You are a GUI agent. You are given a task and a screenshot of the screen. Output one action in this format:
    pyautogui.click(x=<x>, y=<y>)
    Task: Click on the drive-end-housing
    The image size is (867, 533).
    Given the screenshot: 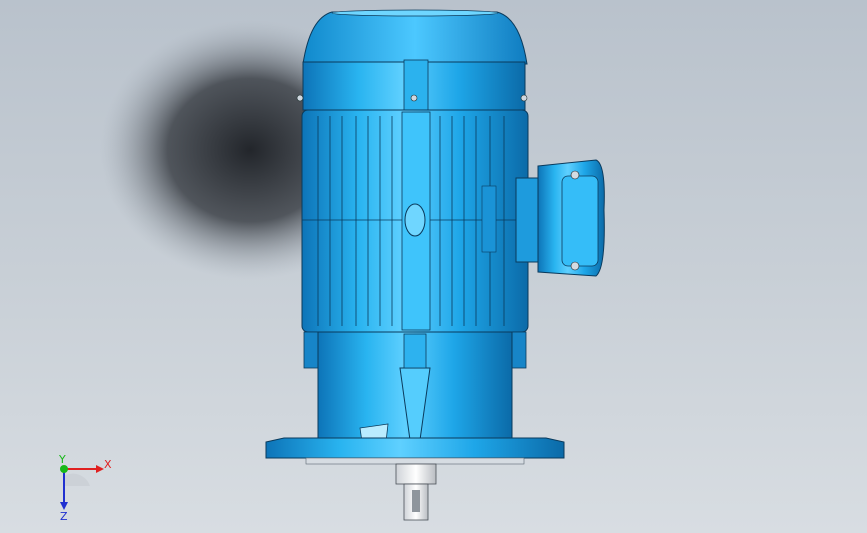 What is the action you would take?
    pyautogui.click(x=415, y=387)
    